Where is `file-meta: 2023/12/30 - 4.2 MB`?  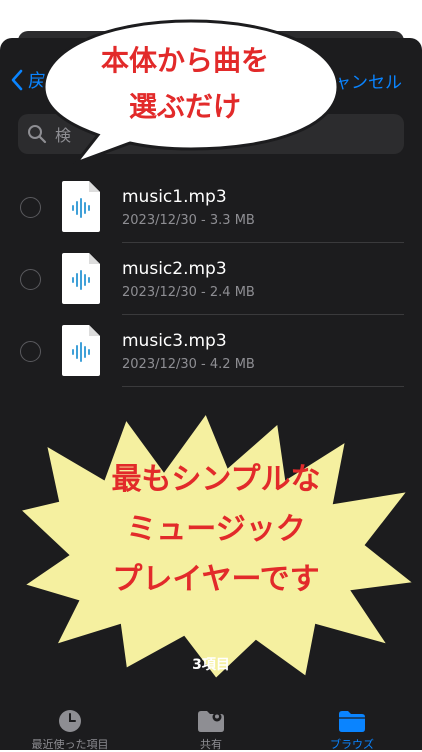
file-meta: 2023/12/30 - 4.2 MB is located at coordinates (188, 364).